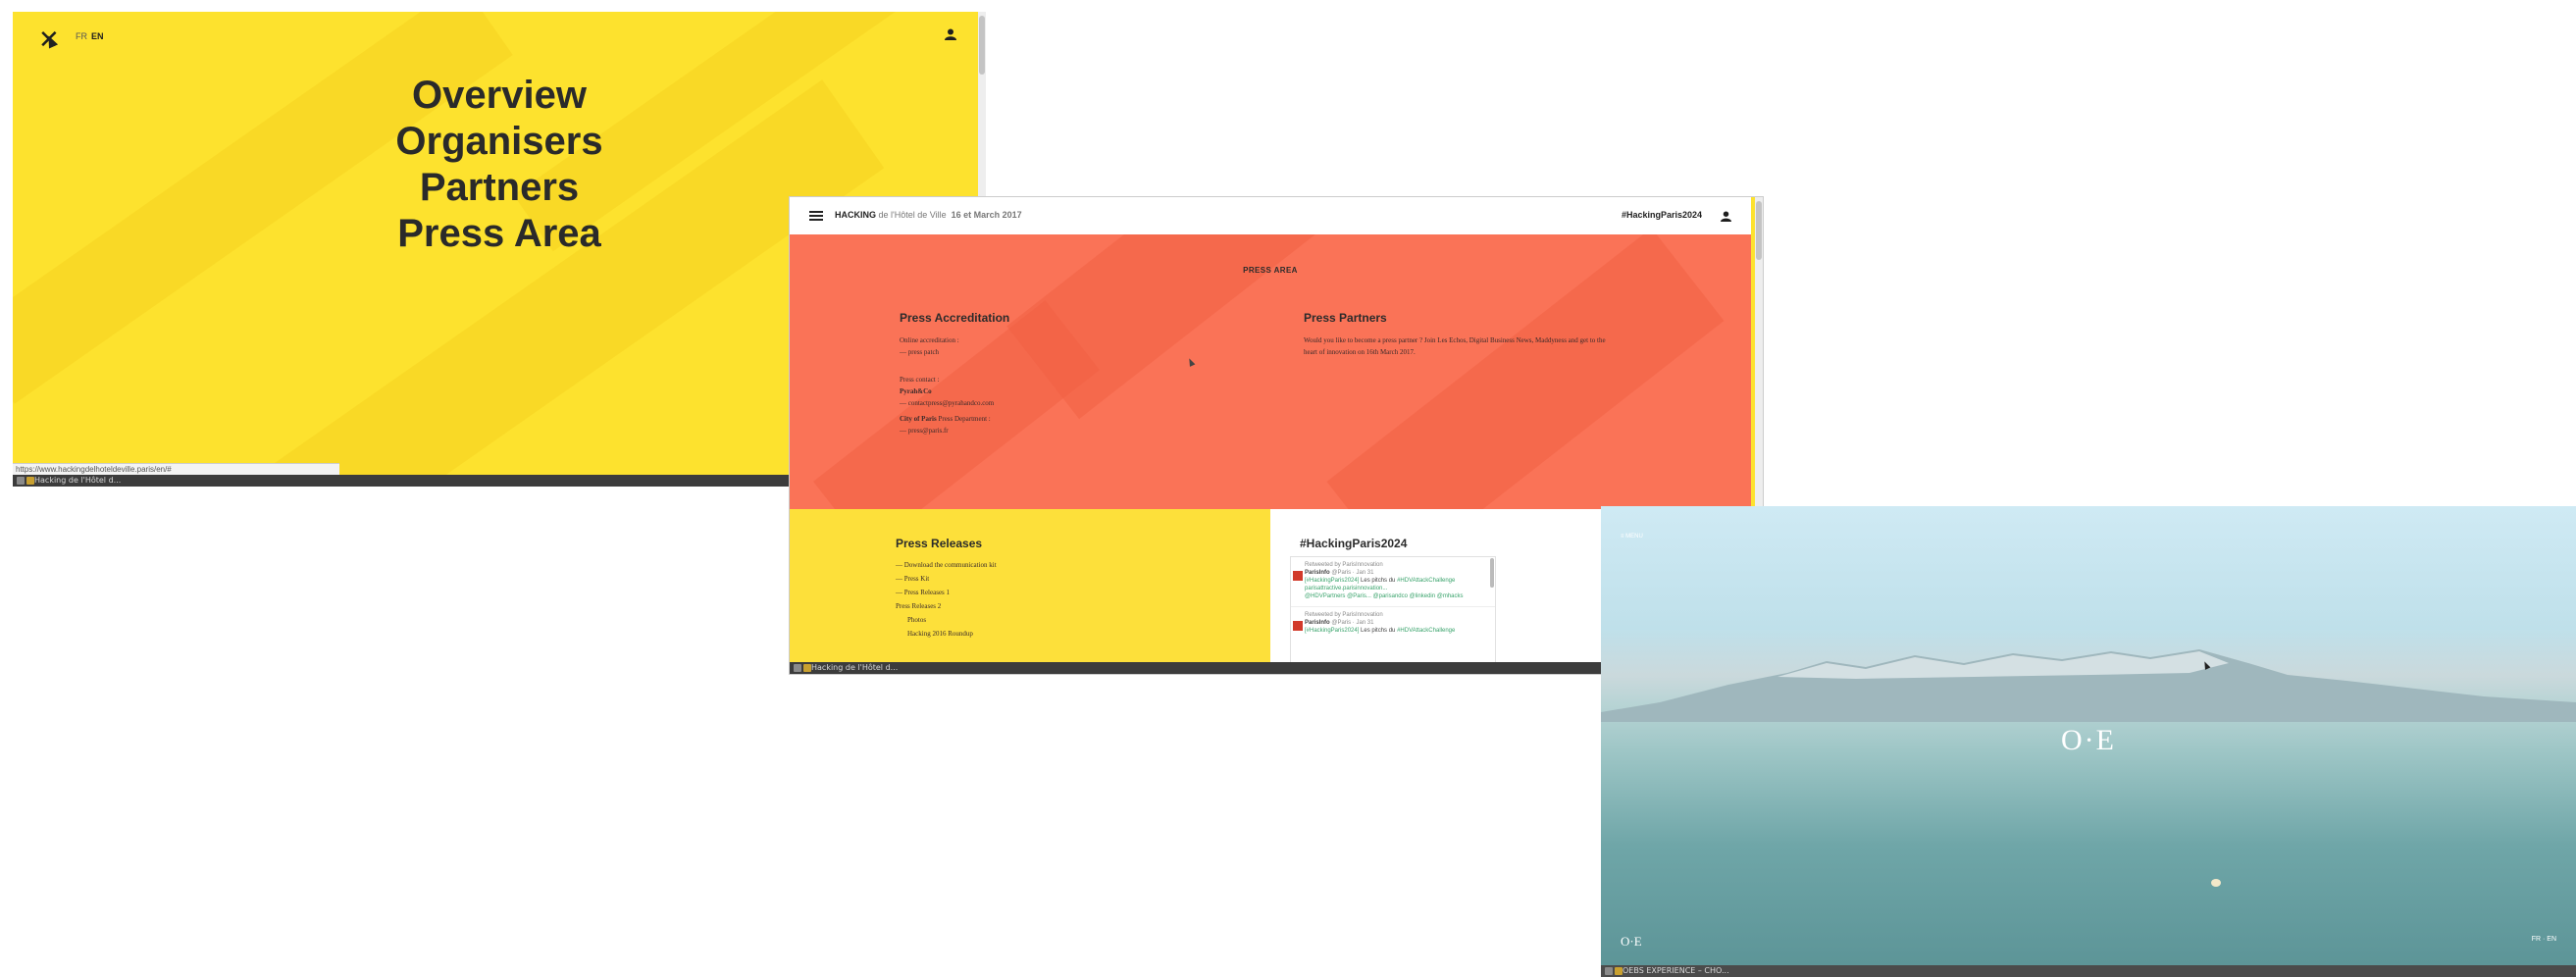 The image size is (2576, 977). Describe the element at coordinates (955, 318) in the screenshot. I see `accreditation-title: Press Accreditation` at that location.